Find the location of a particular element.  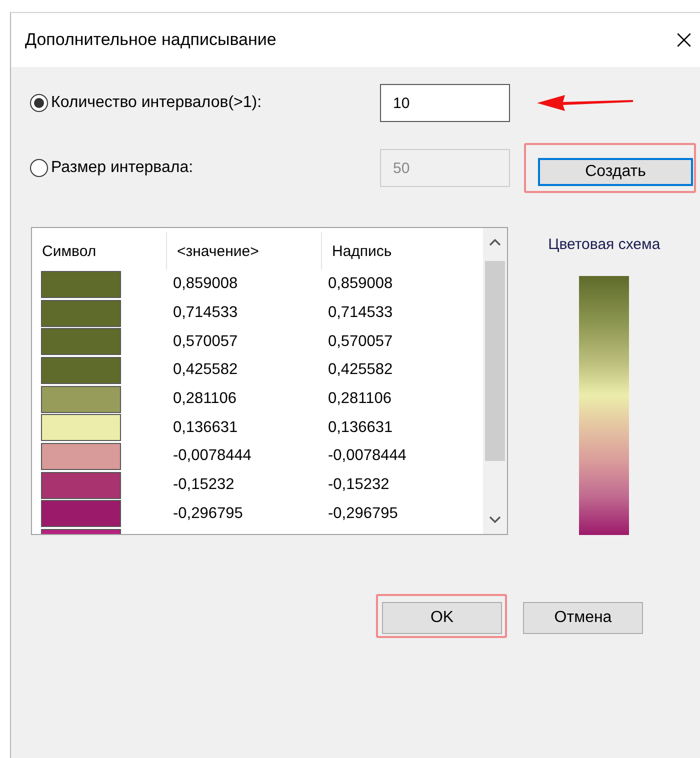

radio-label: Количество интервалов(>1): is located at coordinates (156, 103).